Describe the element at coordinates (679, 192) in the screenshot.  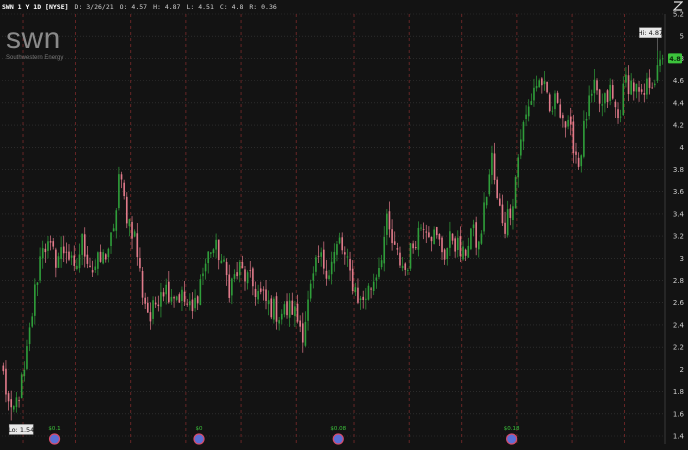
I see `y-tick-label: 3.6` at that location.